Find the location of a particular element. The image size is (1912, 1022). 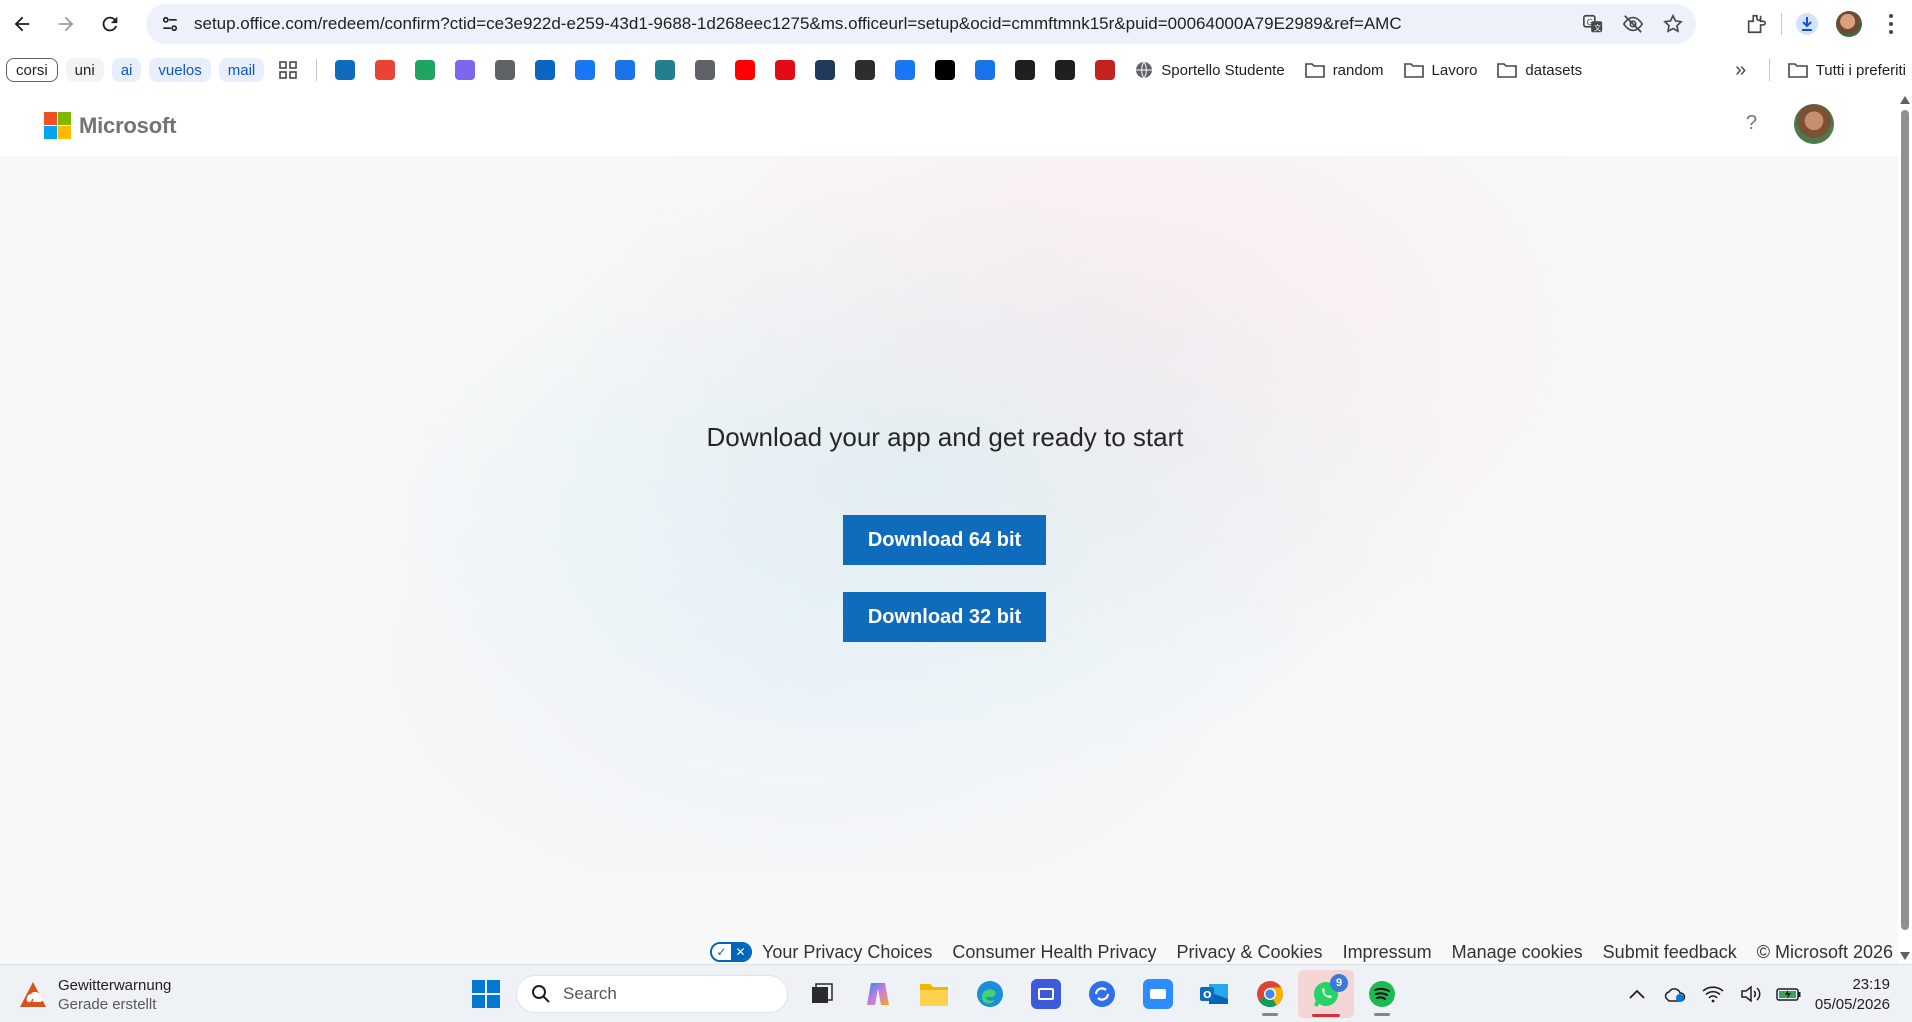

calendar-app-icon is located at coordinates (1046, 994).